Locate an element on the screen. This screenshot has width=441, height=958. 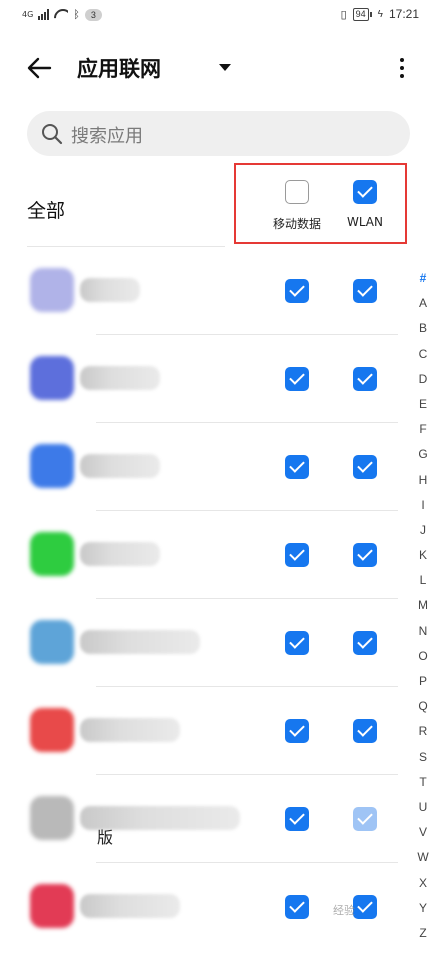
alphabet-index: # A B C D E F G H I J K L M N O P Q R S T U V W X Y Z is located at coordinates (423, 606).